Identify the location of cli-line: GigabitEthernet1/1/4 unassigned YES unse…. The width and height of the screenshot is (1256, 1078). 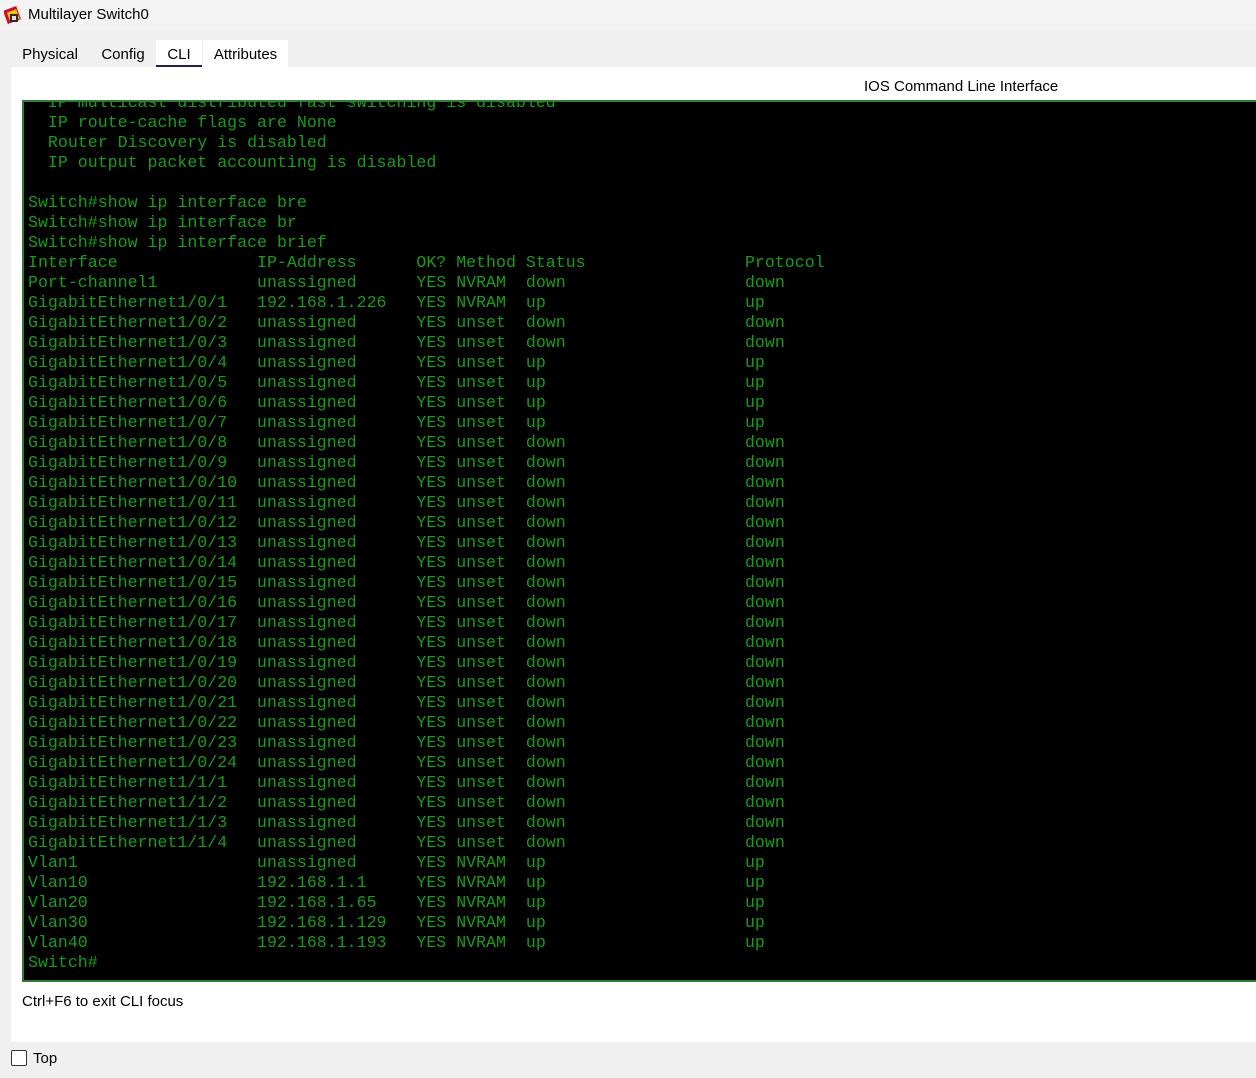
(406, 842).